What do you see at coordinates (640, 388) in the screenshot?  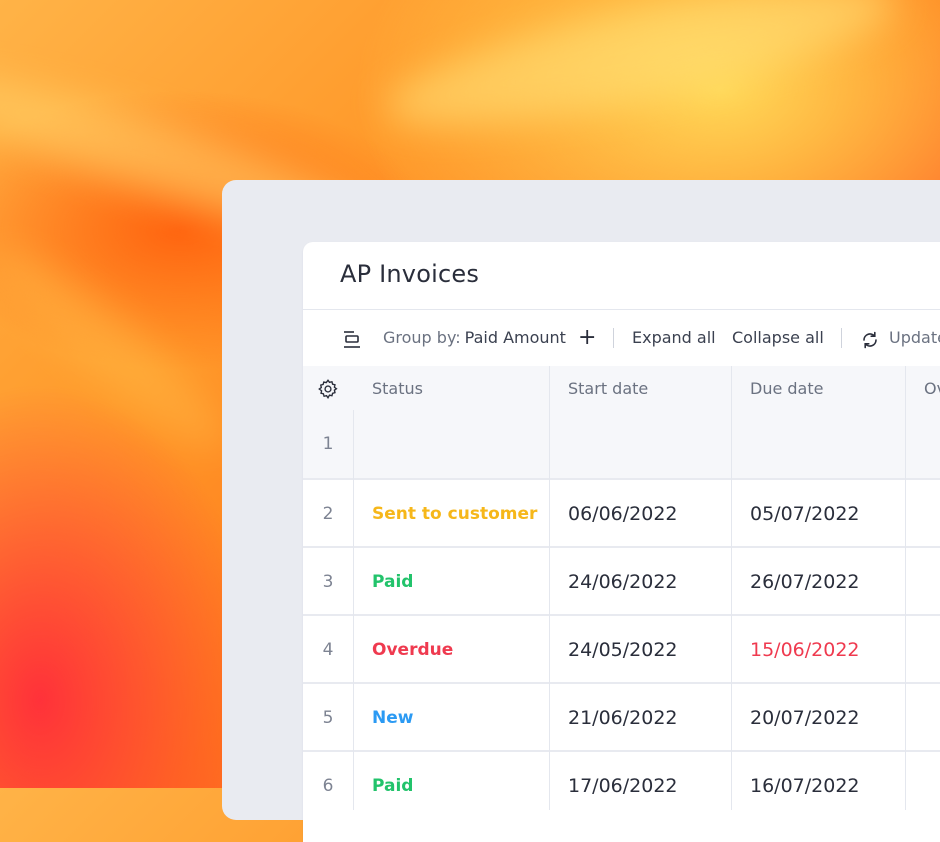 I see `column-header-start-date: Start date` at bounding box center [640, 388].